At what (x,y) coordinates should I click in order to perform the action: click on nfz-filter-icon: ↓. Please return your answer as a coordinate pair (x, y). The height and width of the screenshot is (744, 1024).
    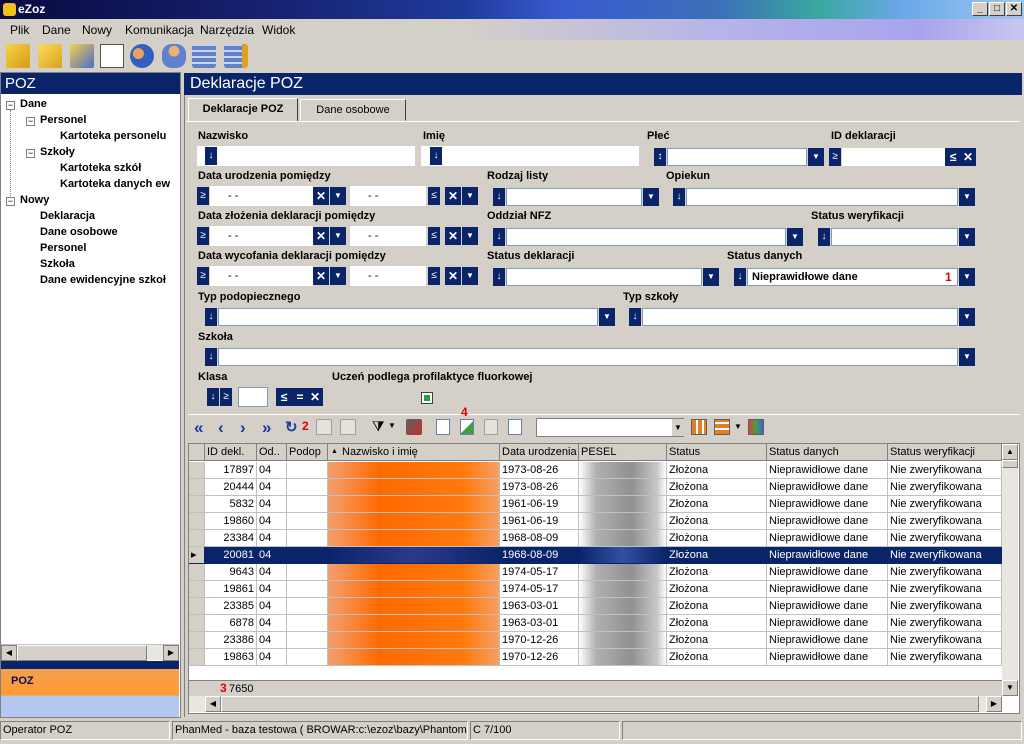
    Looking at the image, I should click on (499, 237).